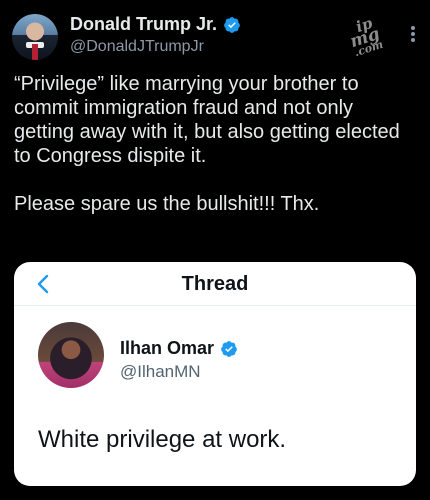  What do you see at coordinates (160, 372) in the screenshot?
I see `quoted-handle: @IlhanMN` at bounding box center [160, 372].